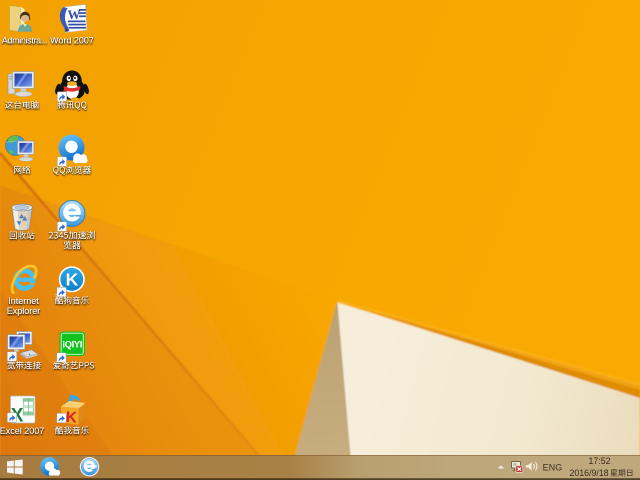  Describe the element at coordinates (72, 41) in the screenshot. I see `svg-text: Word 2007` at that location.